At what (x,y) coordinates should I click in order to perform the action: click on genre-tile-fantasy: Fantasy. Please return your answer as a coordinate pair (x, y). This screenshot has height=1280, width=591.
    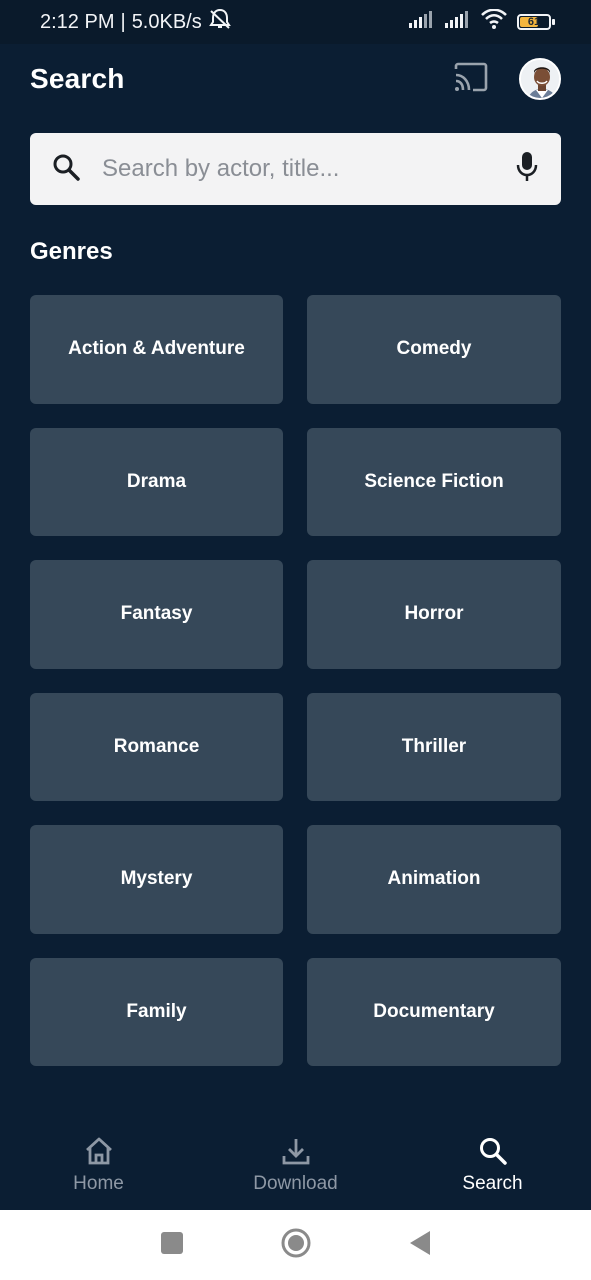
    Looking at the image, I should click on (156, 614).